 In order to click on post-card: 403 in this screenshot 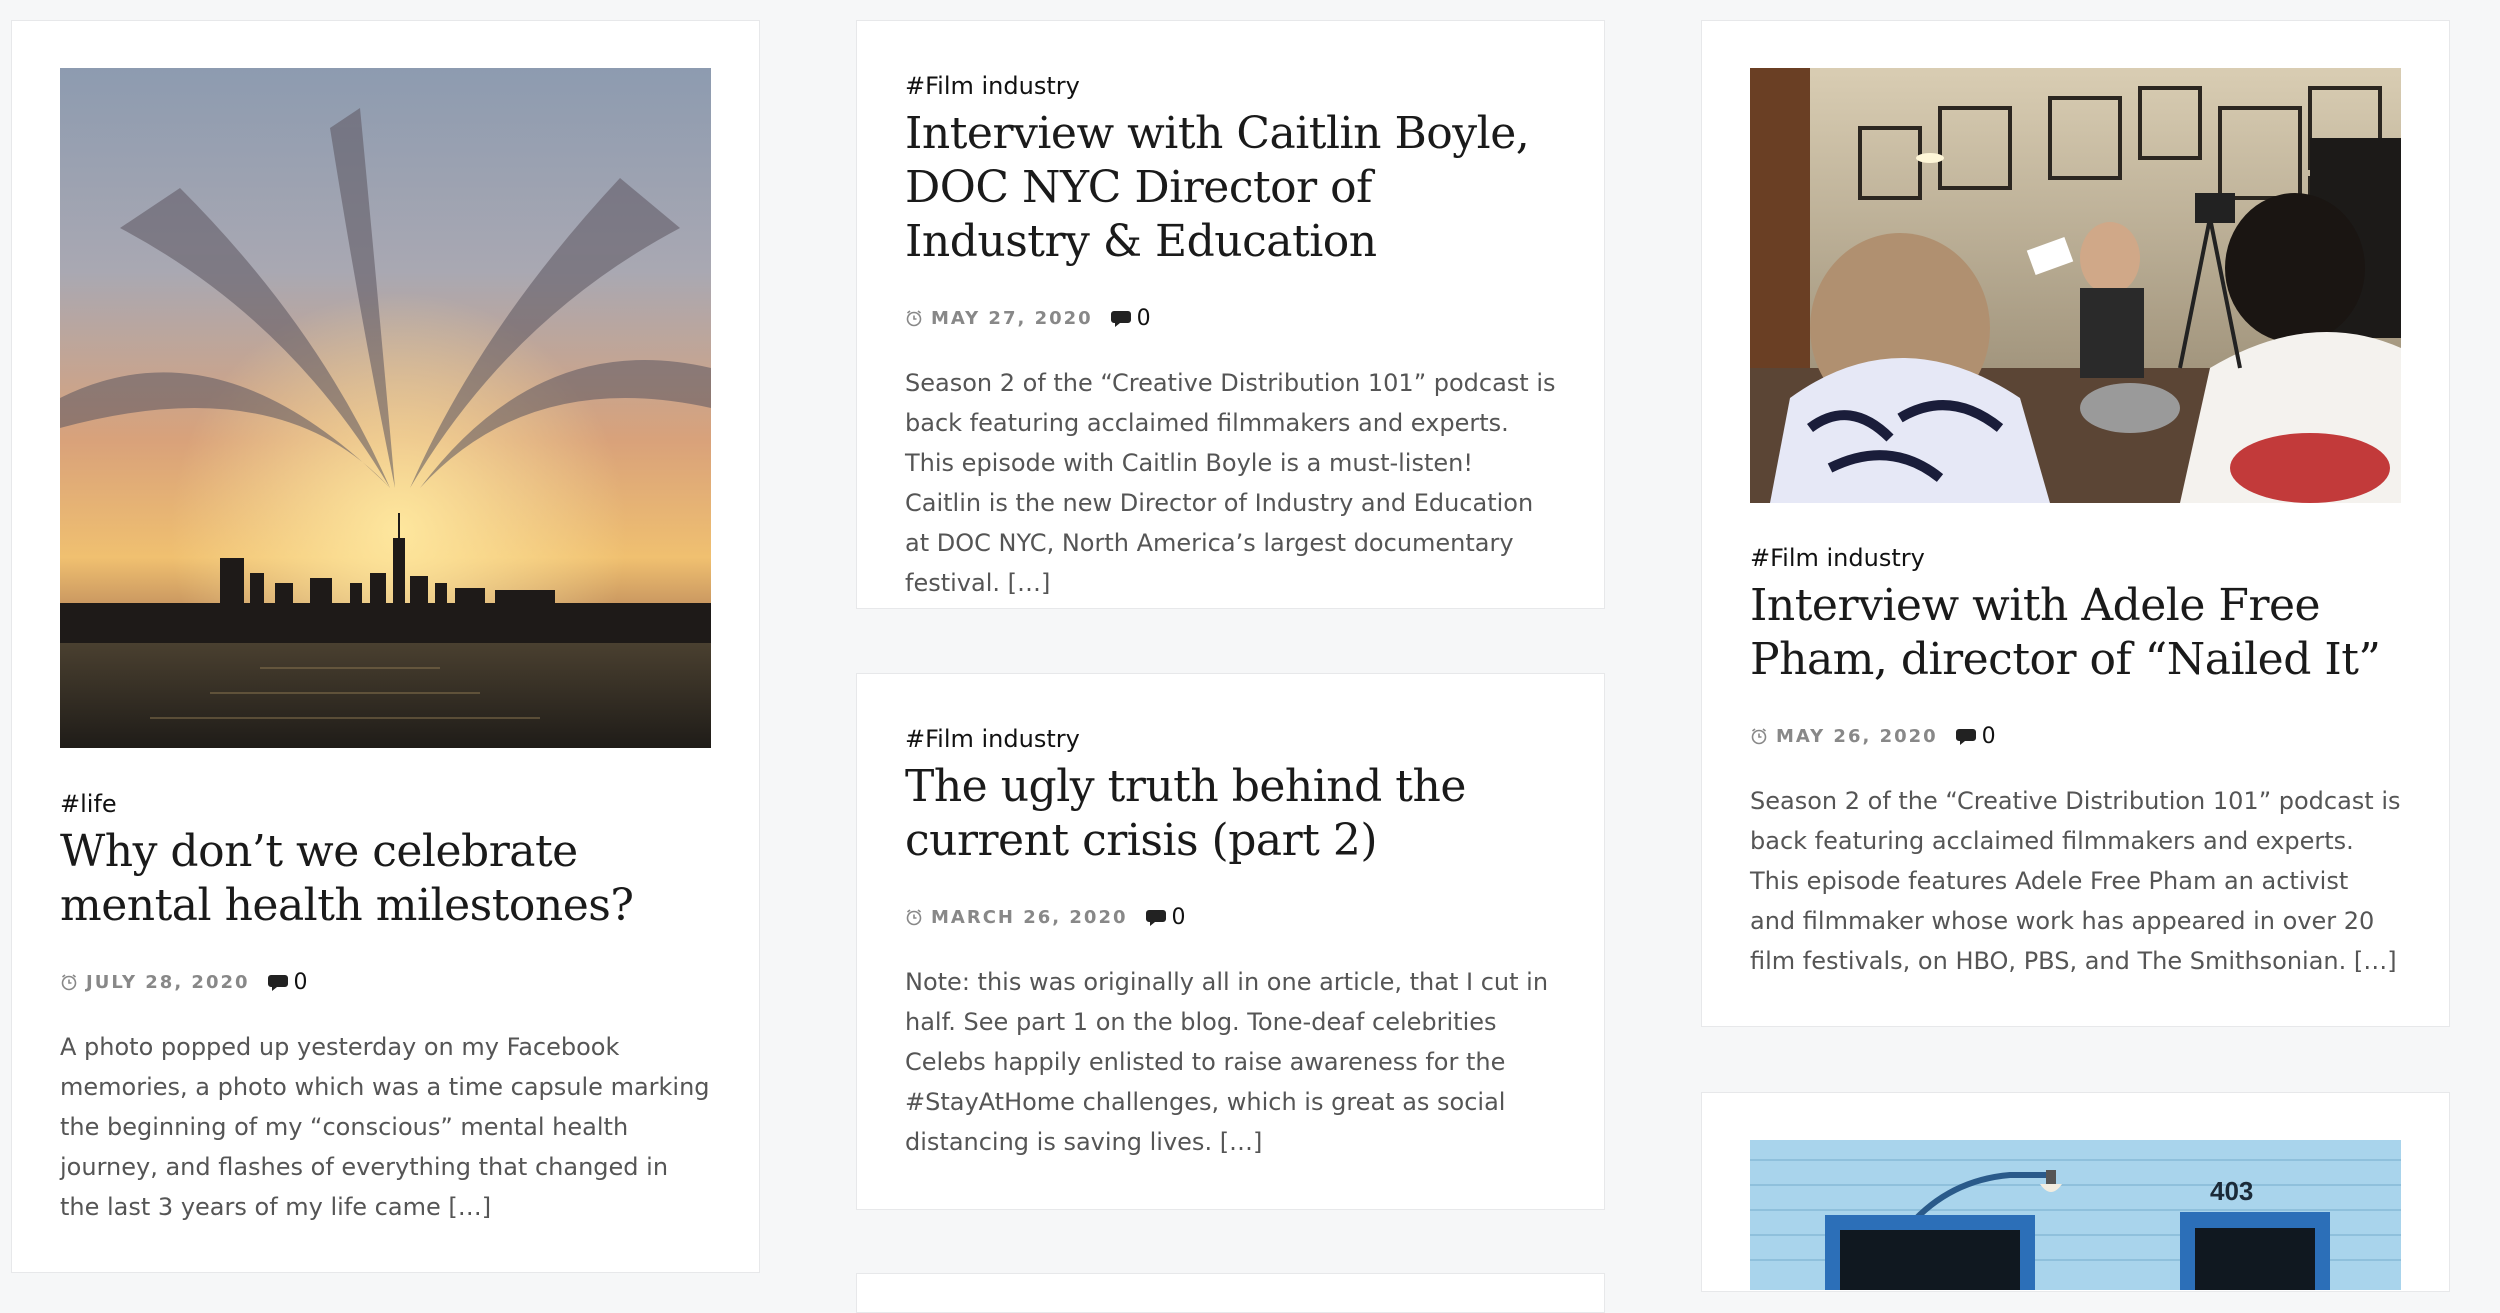, I will do `click(2075, 1192)`.